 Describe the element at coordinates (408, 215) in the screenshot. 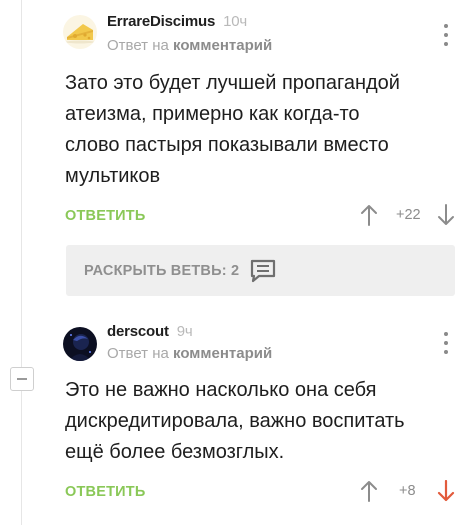

I see `vote-count: +22` at that location.